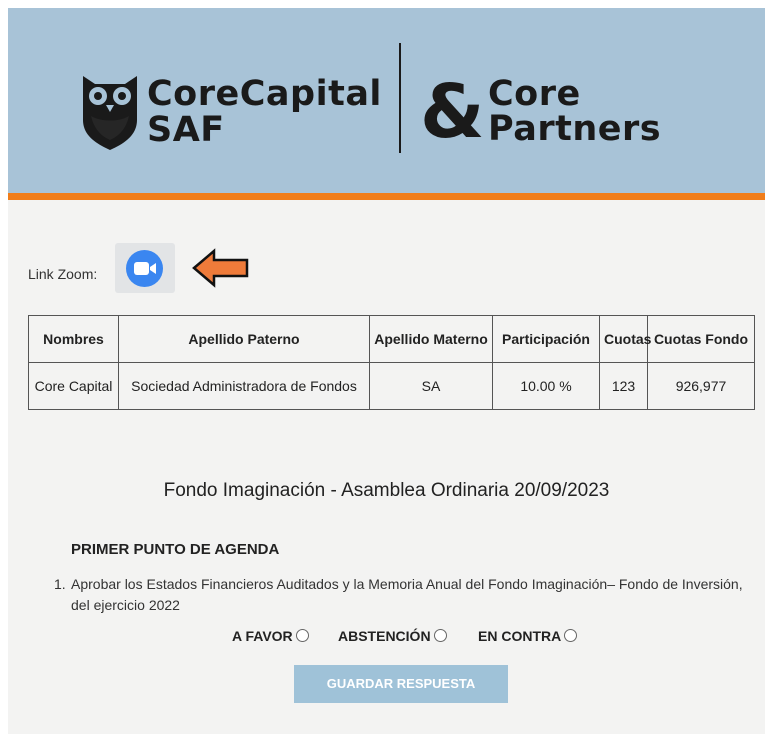 This screenshot has width=765, height=734. I want to click on vote-abstencion-radio, so click(440, 635).